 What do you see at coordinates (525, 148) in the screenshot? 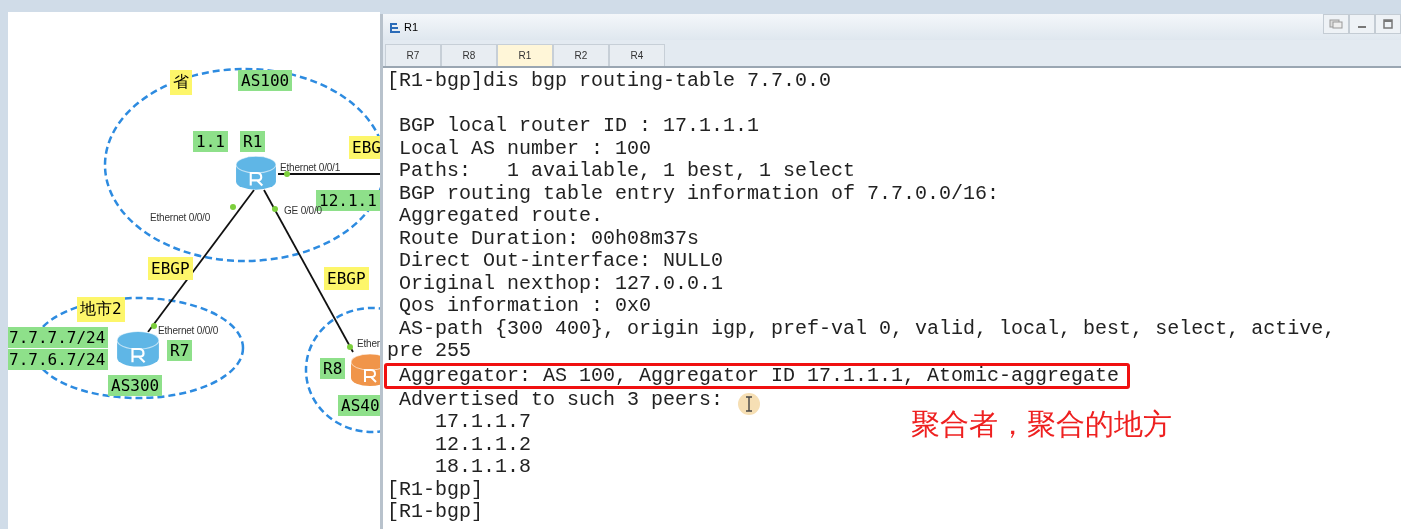
I see `terminal-line: Local AS number : 100` at bounding box center [525, 148].